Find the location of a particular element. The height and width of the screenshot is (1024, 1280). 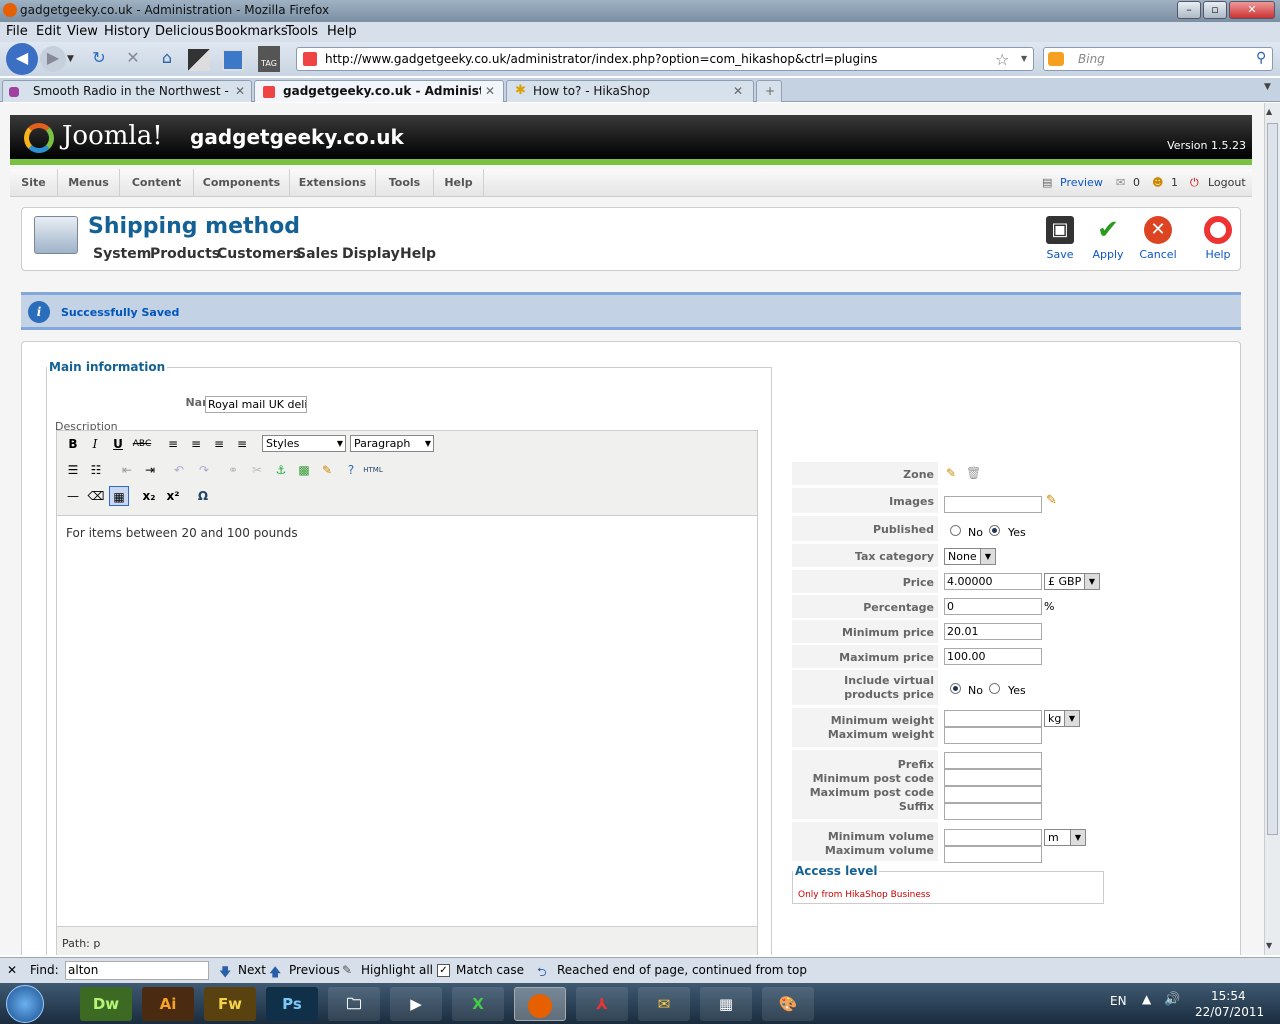

admin-menu-content: Content is located at coordinates (157, 183).